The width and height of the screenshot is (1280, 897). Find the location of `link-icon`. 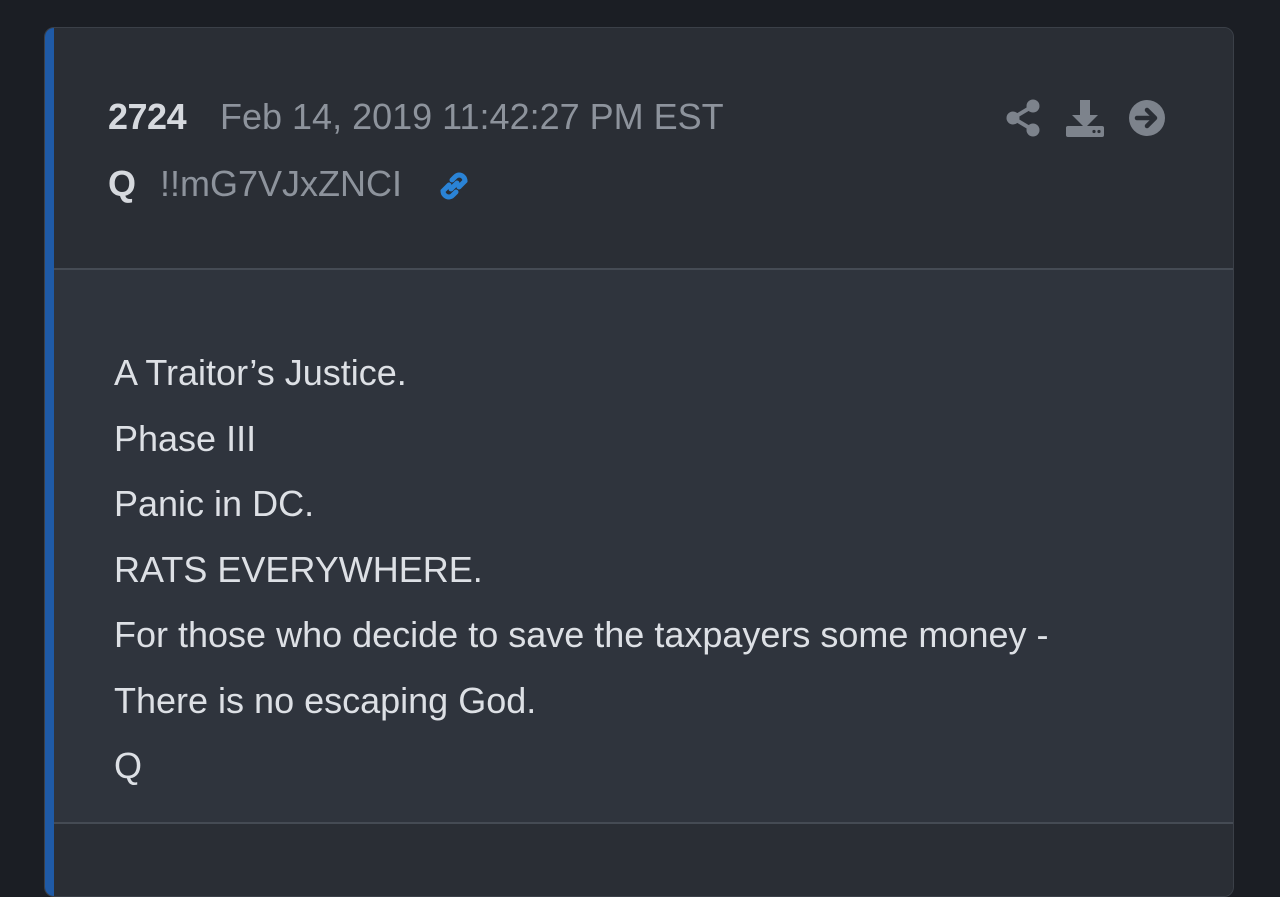

link-icon is located at coordinates (454, 186).